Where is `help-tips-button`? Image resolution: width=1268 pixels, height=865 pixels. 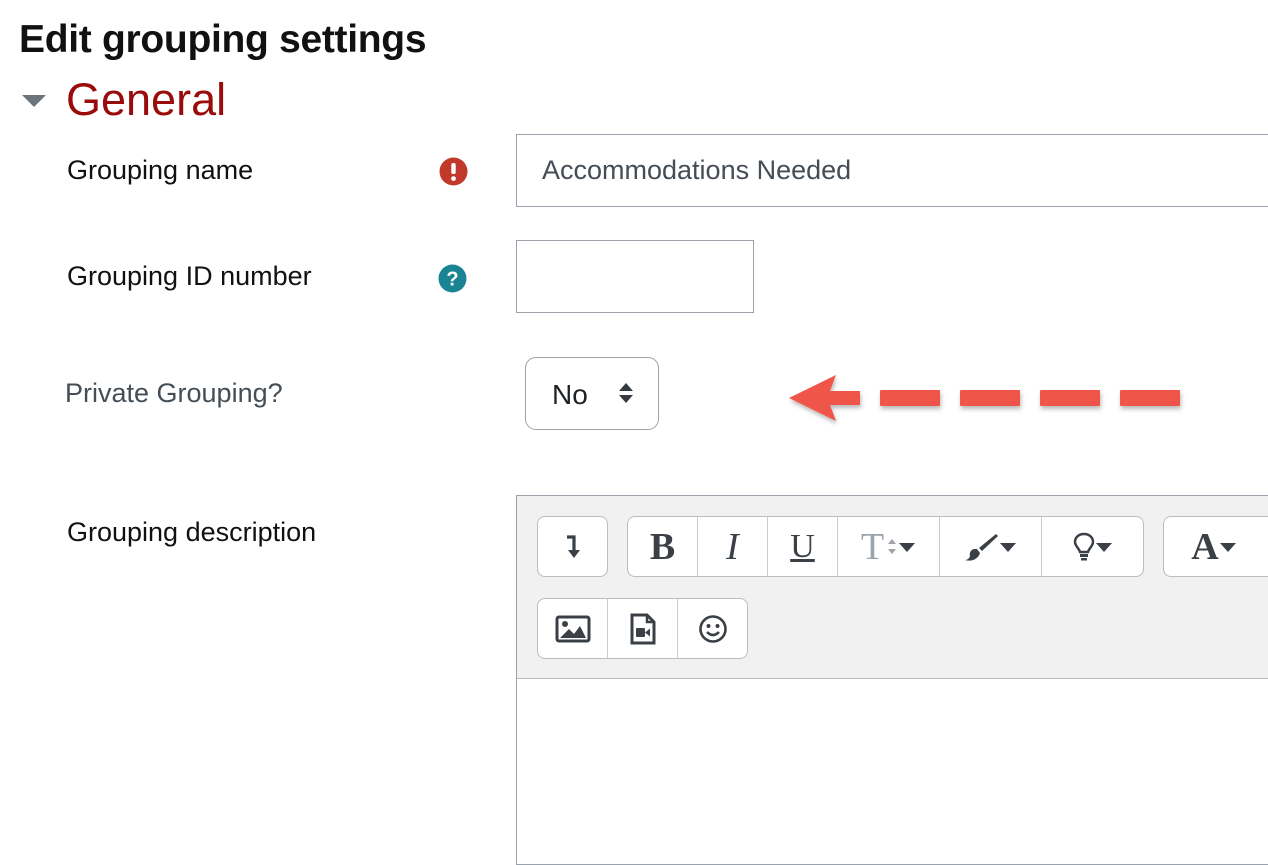
help-tips-button is located at coordinates (1092, 546).